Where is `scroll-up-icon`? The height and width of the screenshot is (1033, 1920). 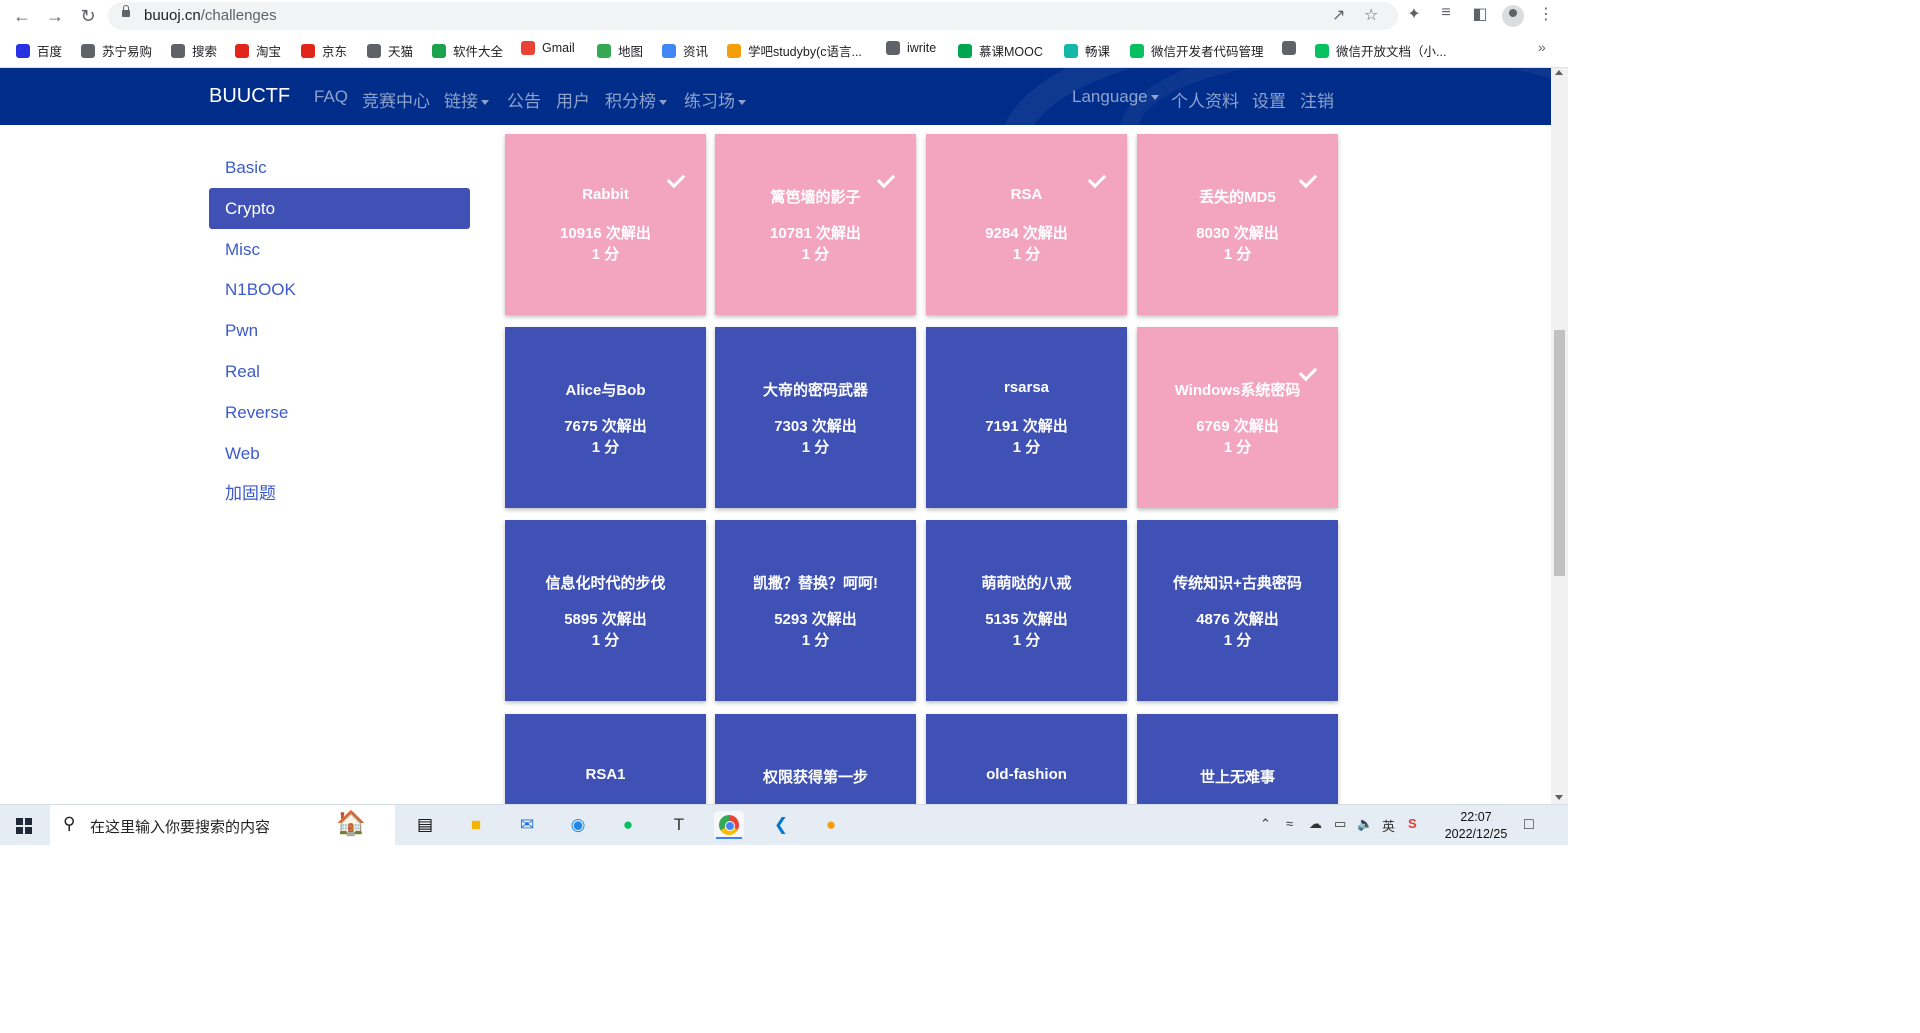 scroll-up-icon is located at coordinates (1559, 72).